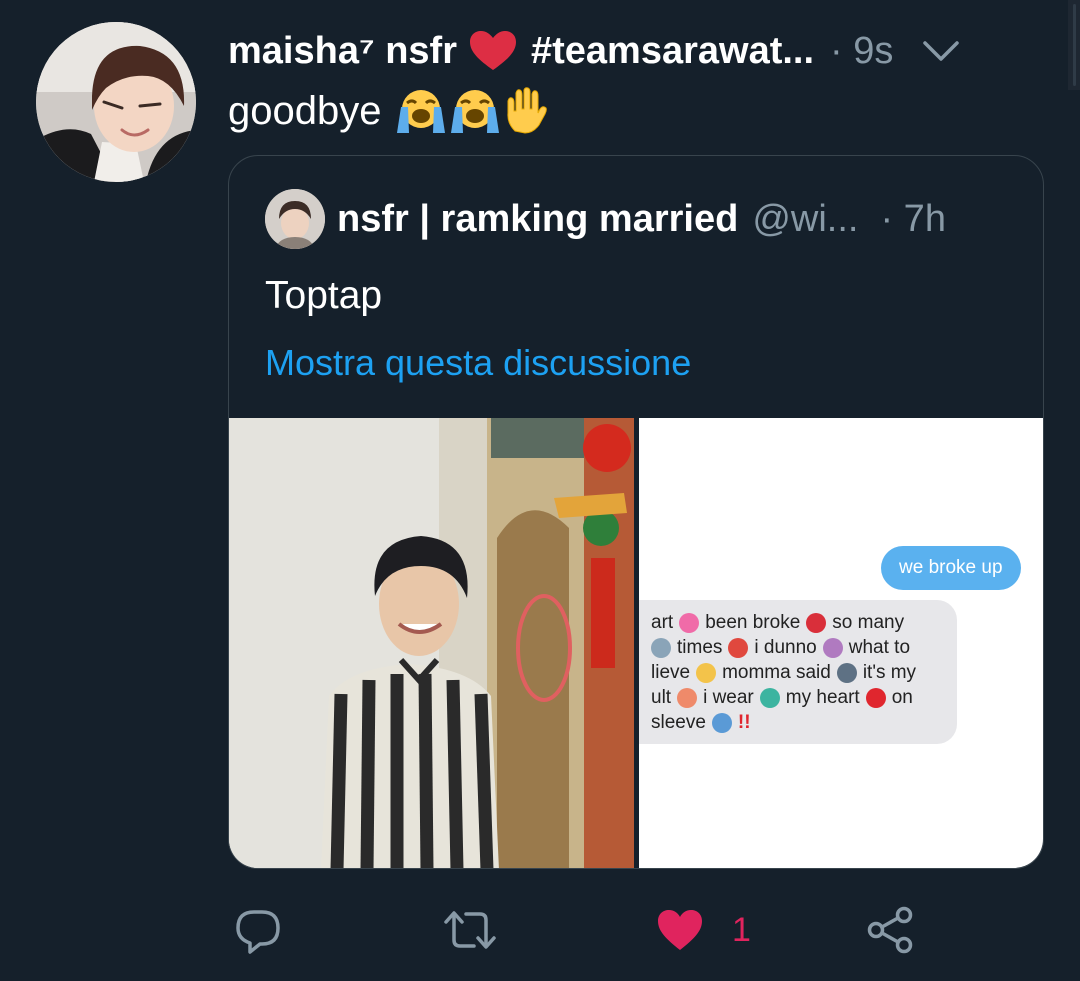 The image size is (1080, 981). Describe the element at coordinates (721, 723) in the screenshot. I see `shirt-icon` at that location.